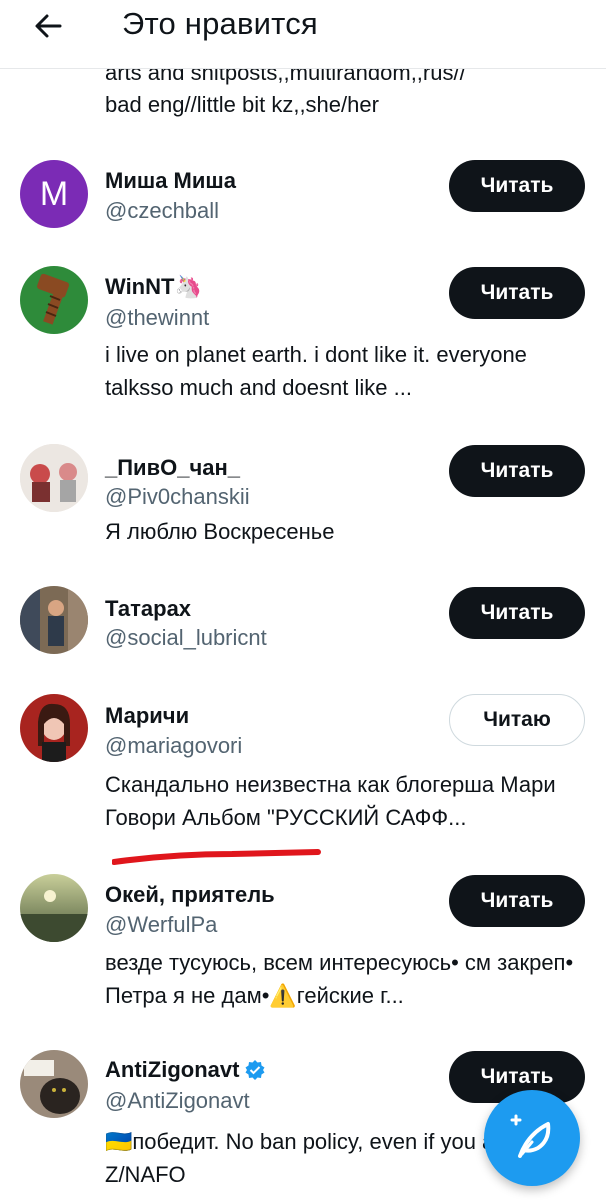 This screenshot has height=1200, width=606. Describe the element at coordinates (172, 468) in the screenshot. I see `user-name: _ПивО_чан_` at that location.